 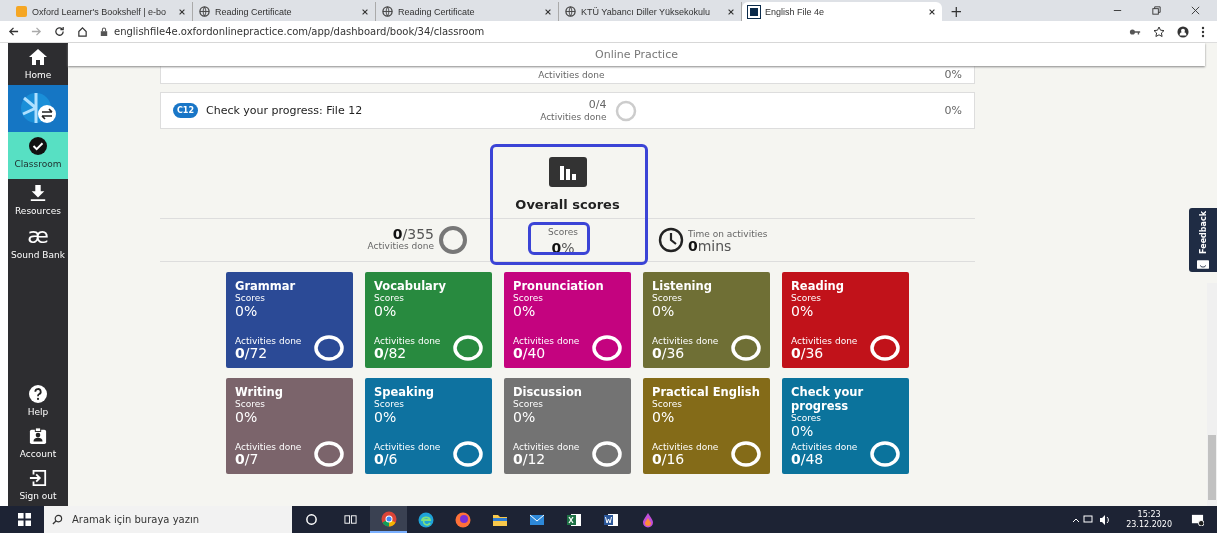 I want to click on sidebar-item: Account, so click(x=38, y=443).